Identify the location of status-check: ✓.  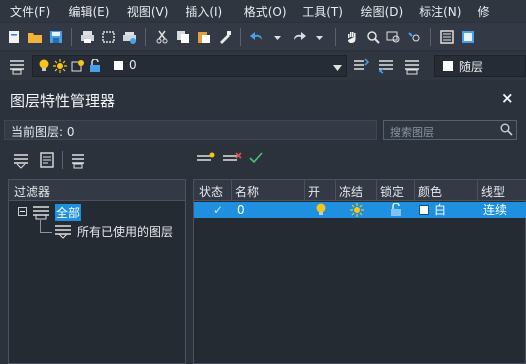
(218, 210).